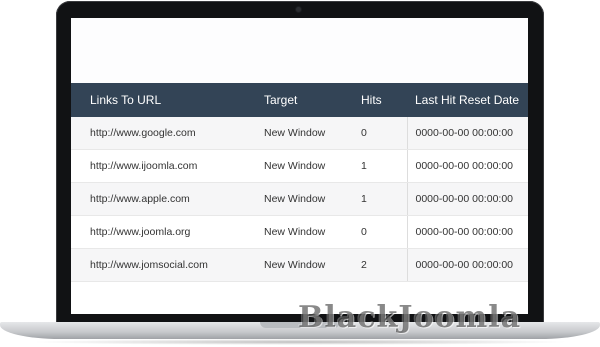 This screenshot has width=600, height=347. Describe the element at coordinates (298, 9) in the screenshot. I see `camera-icon` at that location.